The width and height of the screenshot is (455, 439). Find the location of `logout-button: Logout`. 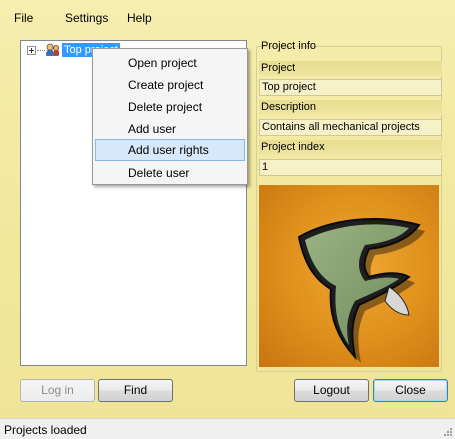

logout-button: Logout is located at coordinates (331, 390).